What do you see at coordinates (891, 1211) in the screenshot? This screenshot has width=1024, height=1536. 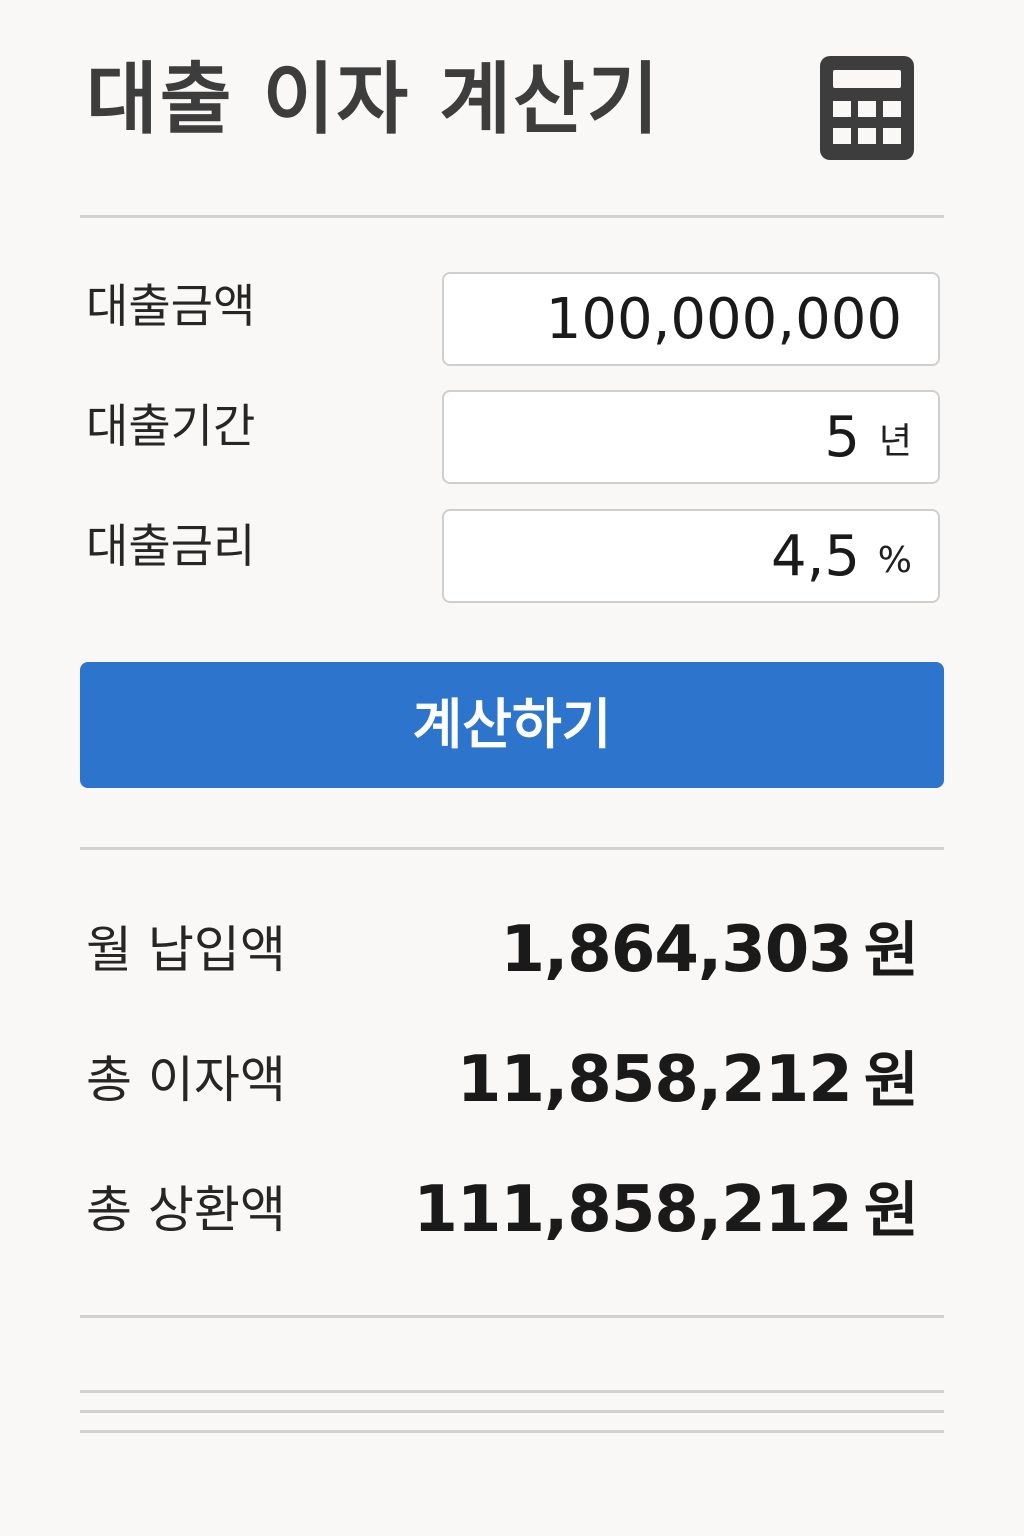 I see `total-repayment-unit: 원` at bounding box center [891, 1211].